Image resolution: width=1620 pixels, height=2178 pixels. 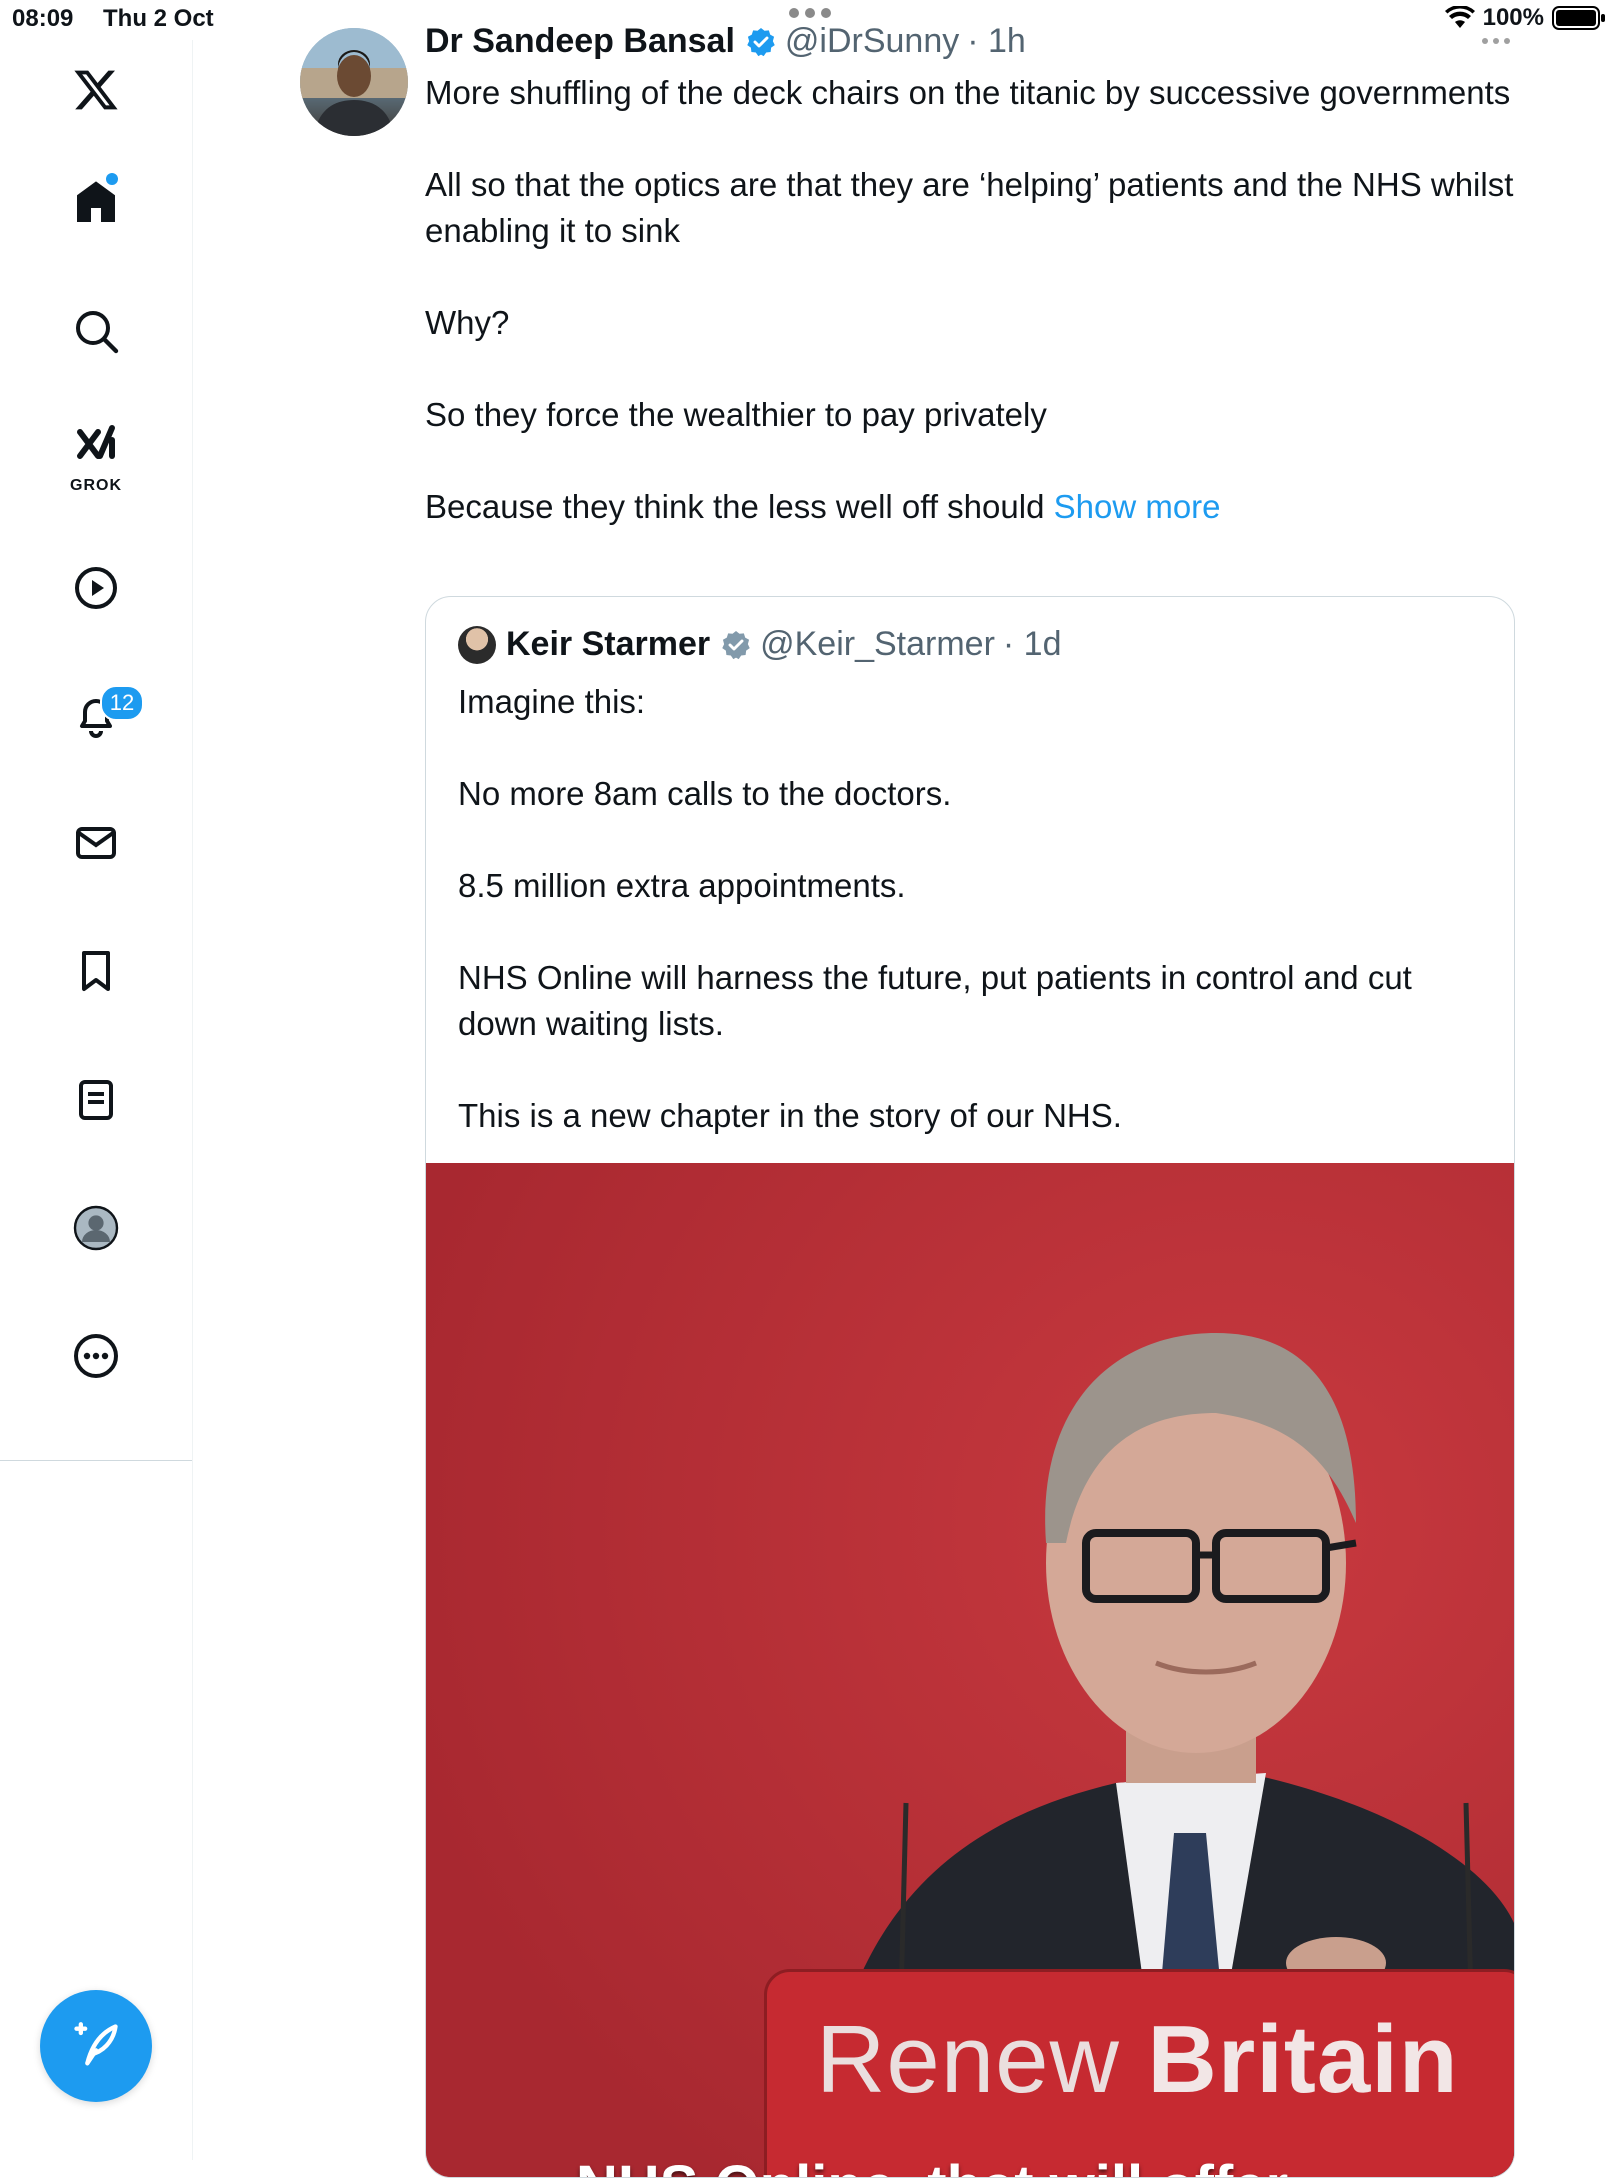 I want to click on messages-icon, so click(x=96, y=843).